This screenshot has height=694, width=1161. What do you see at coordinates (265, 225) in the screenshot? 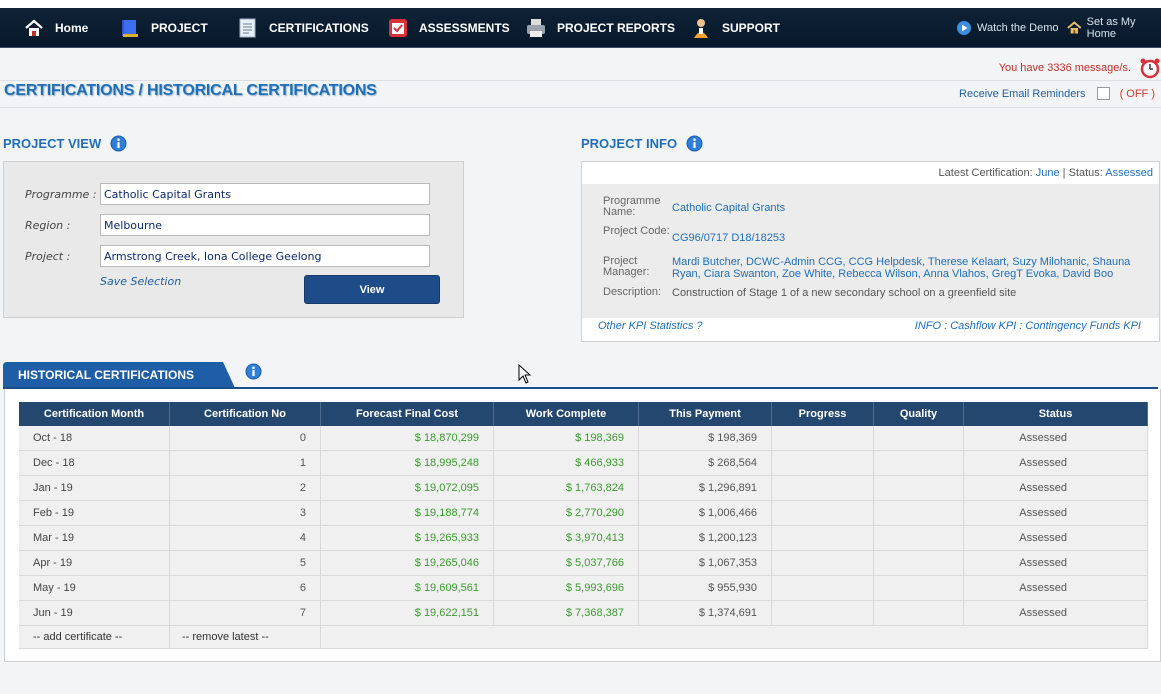
I see `region-field: Melbourne` at bounding box center [265, 225].